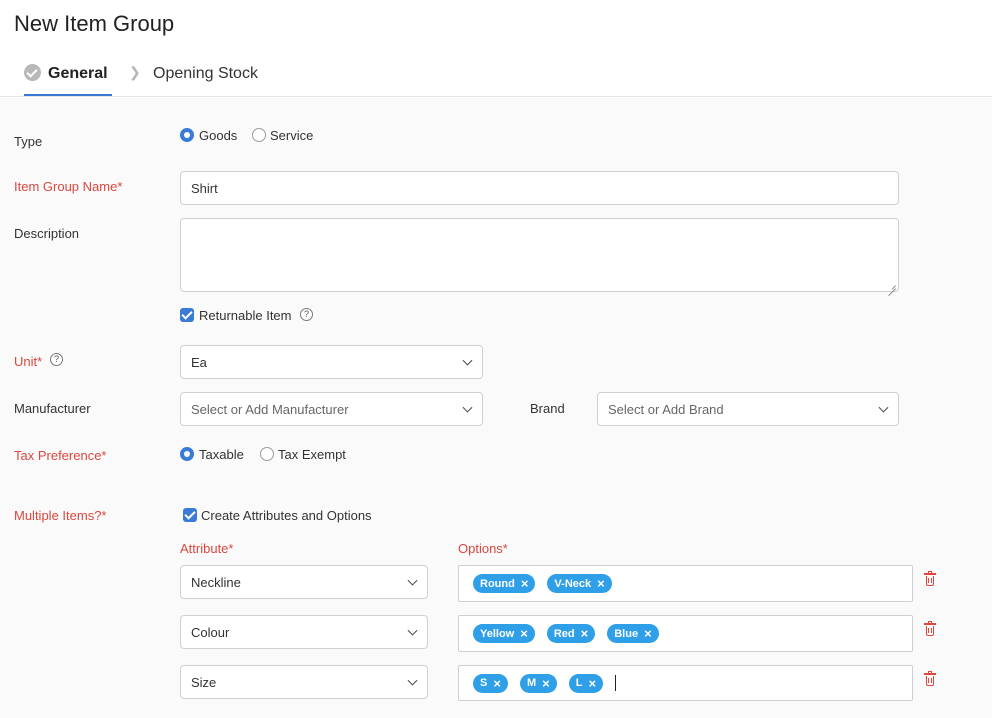 This screenshot has width=992, height=718. I want to click on option-tag: V-Neck ×, so click(579, 583).